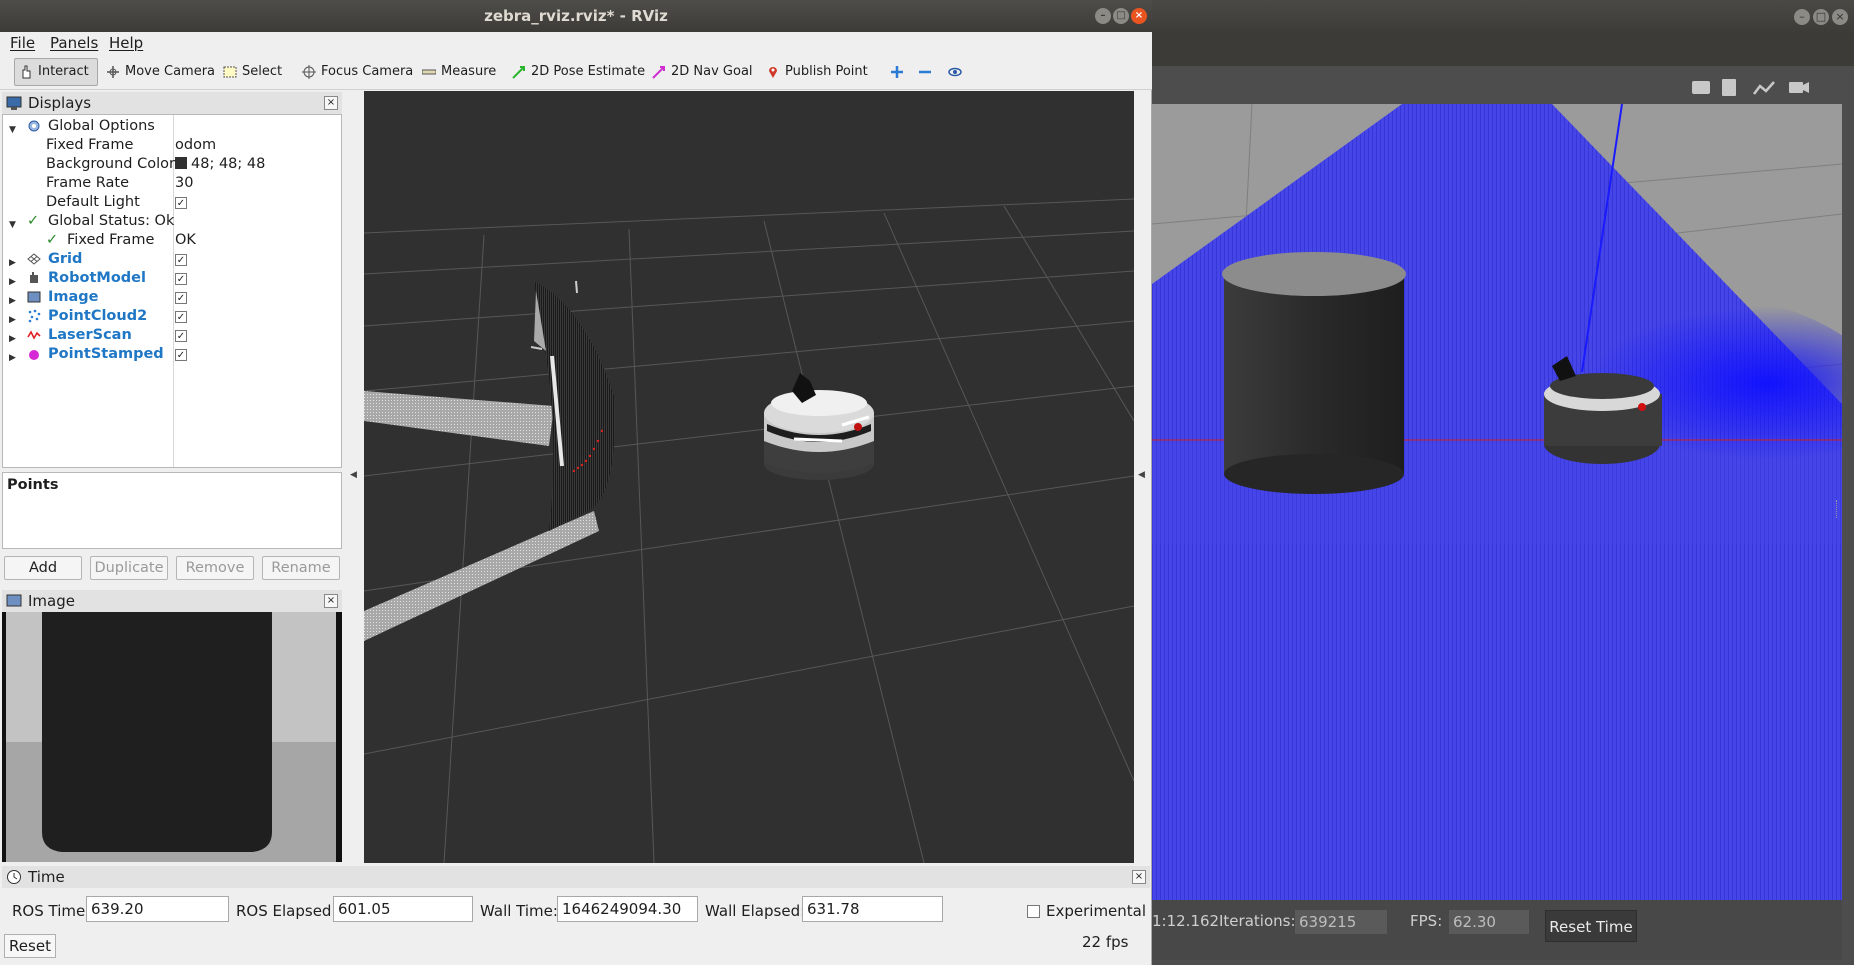 The height and width of the screenshot is (965, 1854). I want to click on tree-row-global-options: ▼ Global Options, so click(172, 126).